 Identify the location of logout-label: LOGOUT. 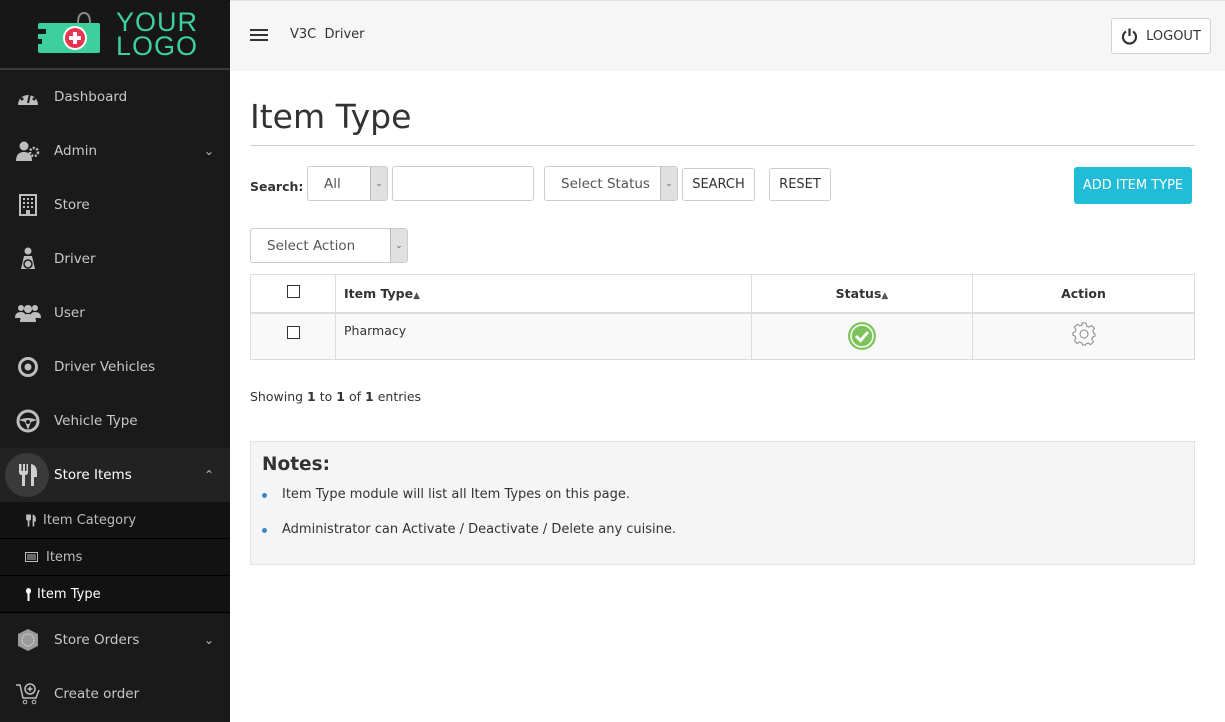
(1173, 36).